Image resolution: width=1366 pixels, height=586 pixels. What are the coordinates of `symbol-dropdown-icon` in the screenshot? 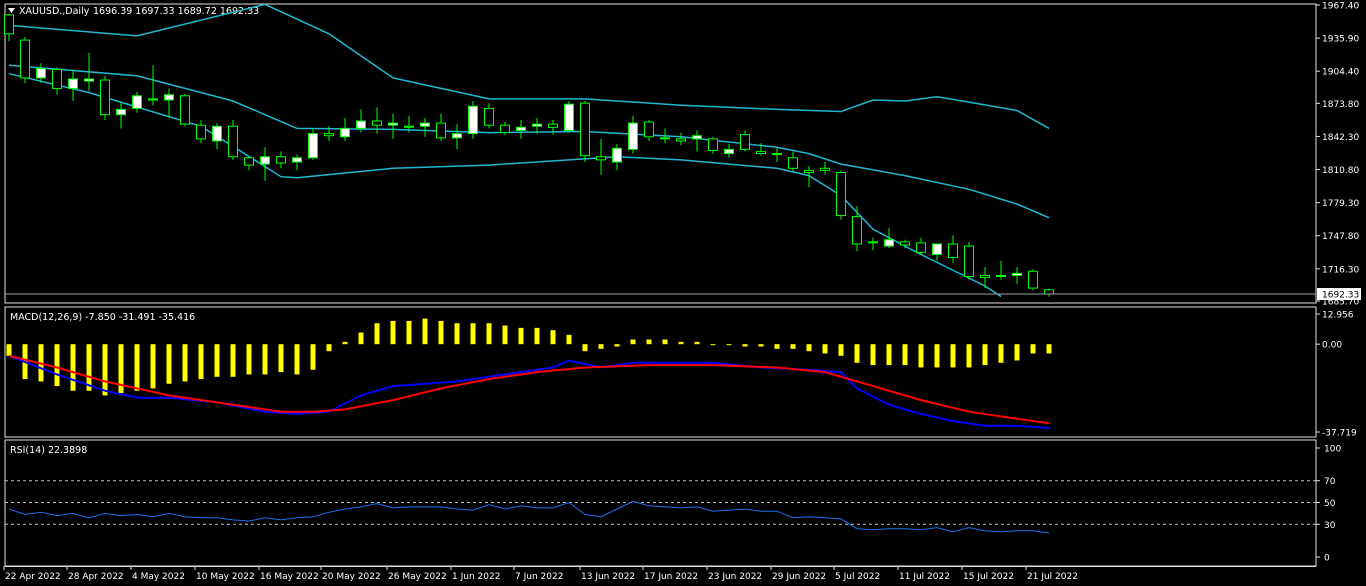 It's located at (11, 10).